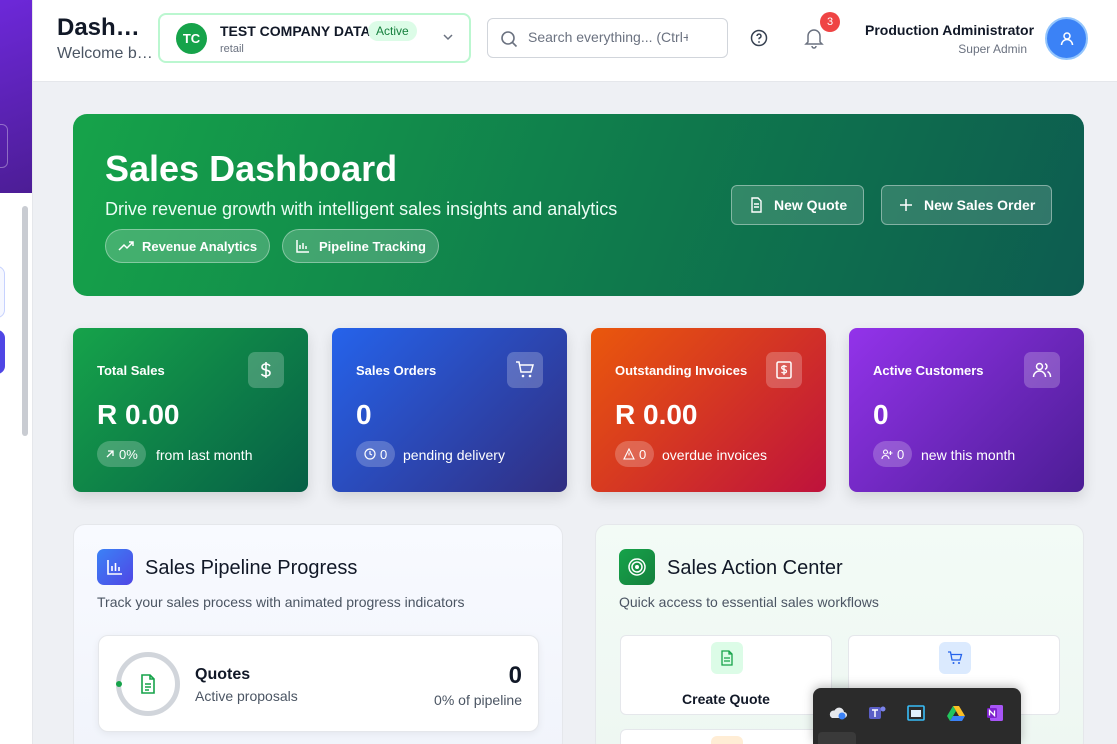 The image size is (1117, 744). I want to click on panel-title: Sales Action Center, so click(755, 568).